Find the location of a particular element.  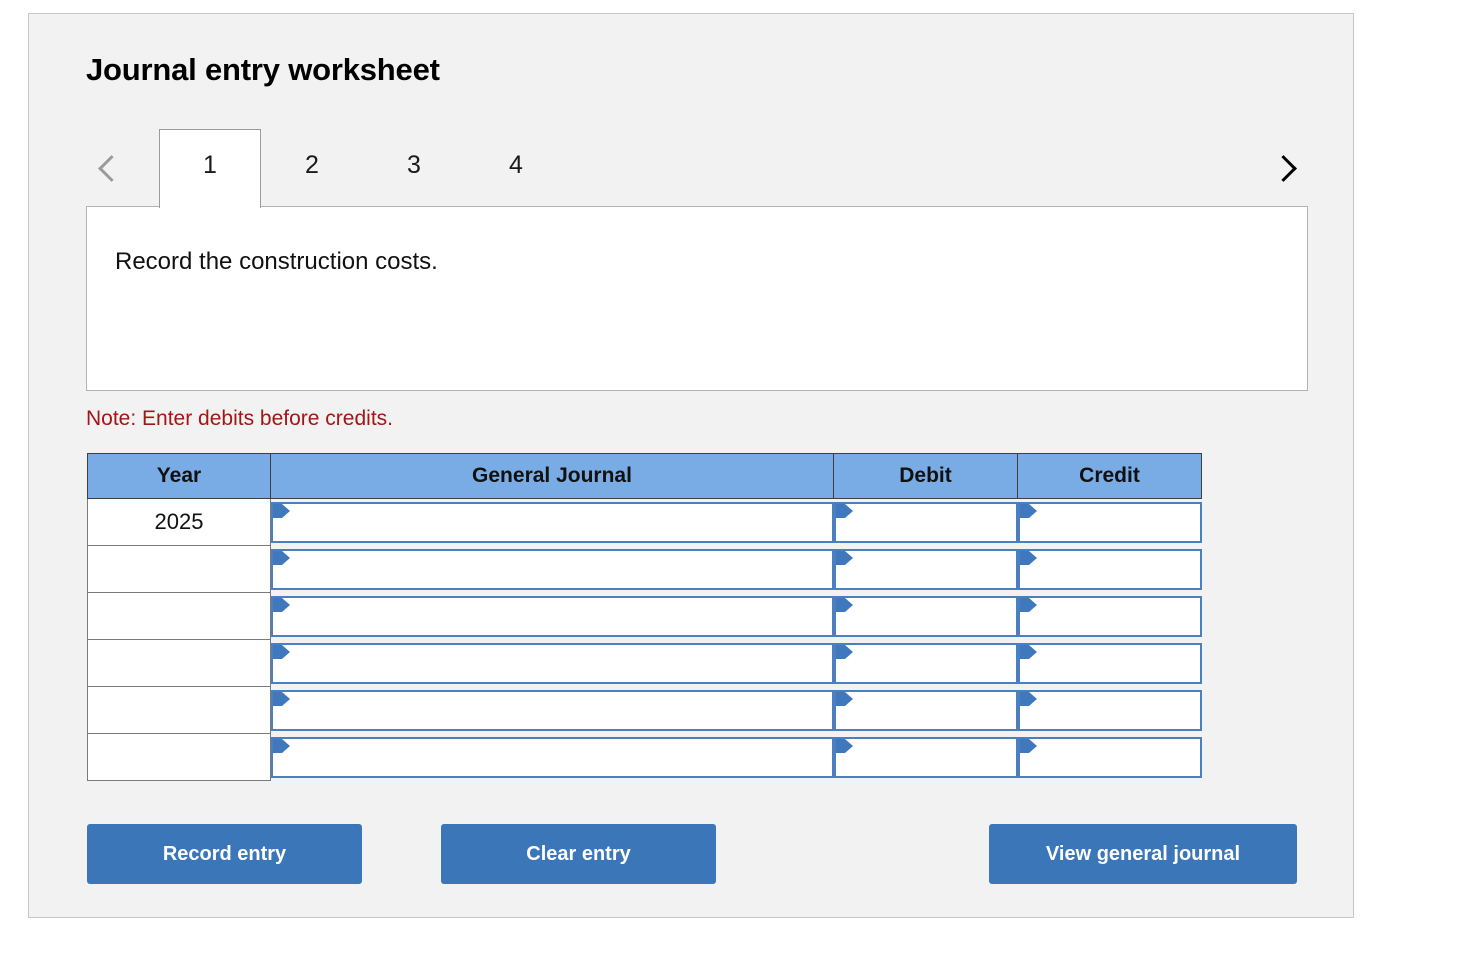

tab-4: 4 is located at coordinates (516, 168).